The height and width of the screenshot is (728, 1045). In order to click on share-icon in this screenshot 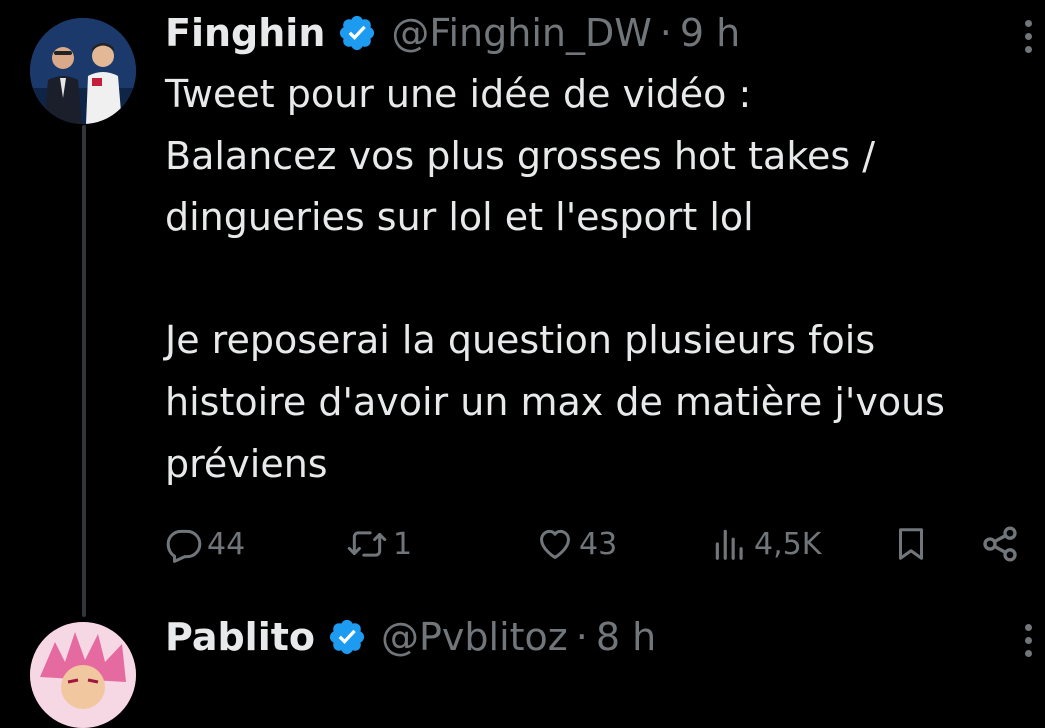, I will do `click(1000, 544)`.